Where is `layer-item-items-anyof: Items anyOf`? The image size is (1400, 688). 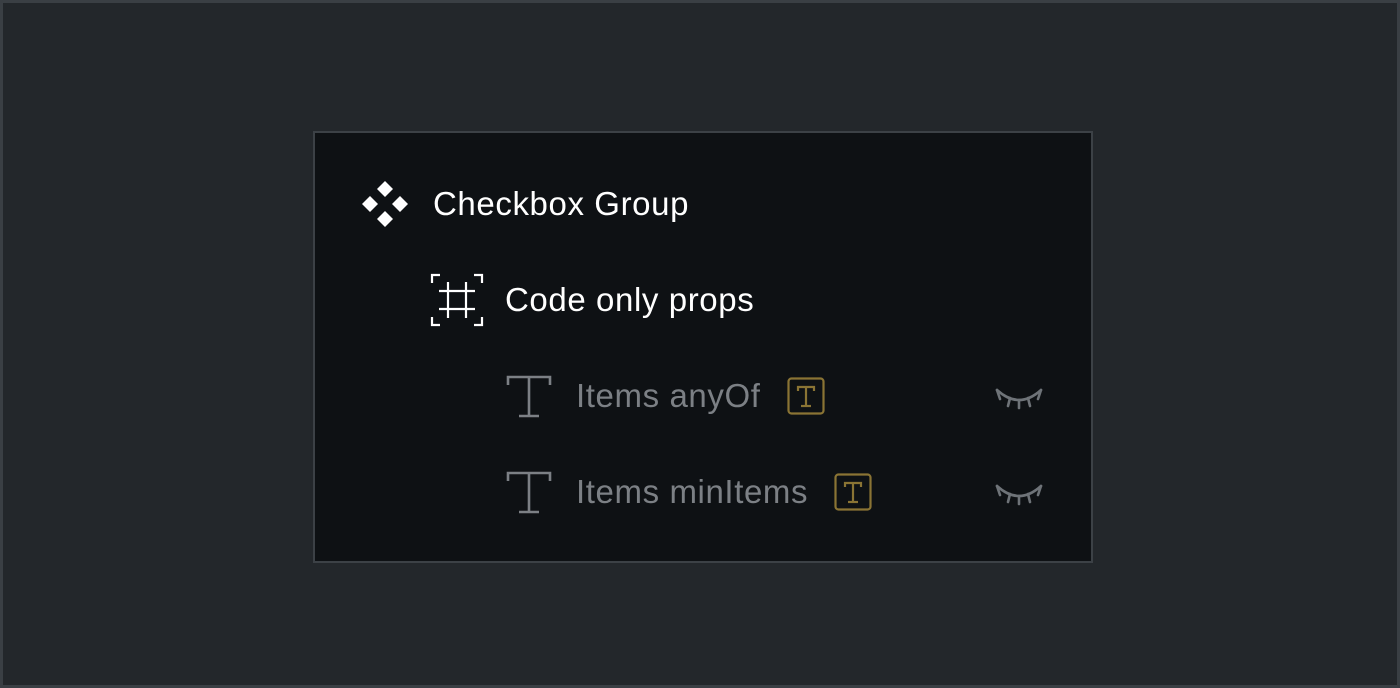 layer-item-items-anyof: Items anyOf is located at coordinates (775, 396).